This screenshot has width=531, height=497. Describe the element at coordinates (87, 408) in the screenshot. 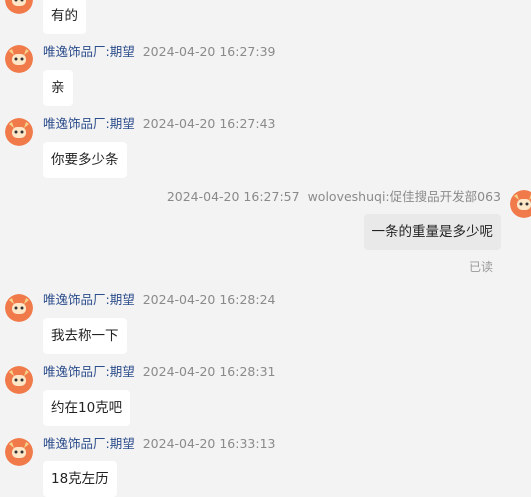

I see `message-bubble: 约在10克吧` at that location.